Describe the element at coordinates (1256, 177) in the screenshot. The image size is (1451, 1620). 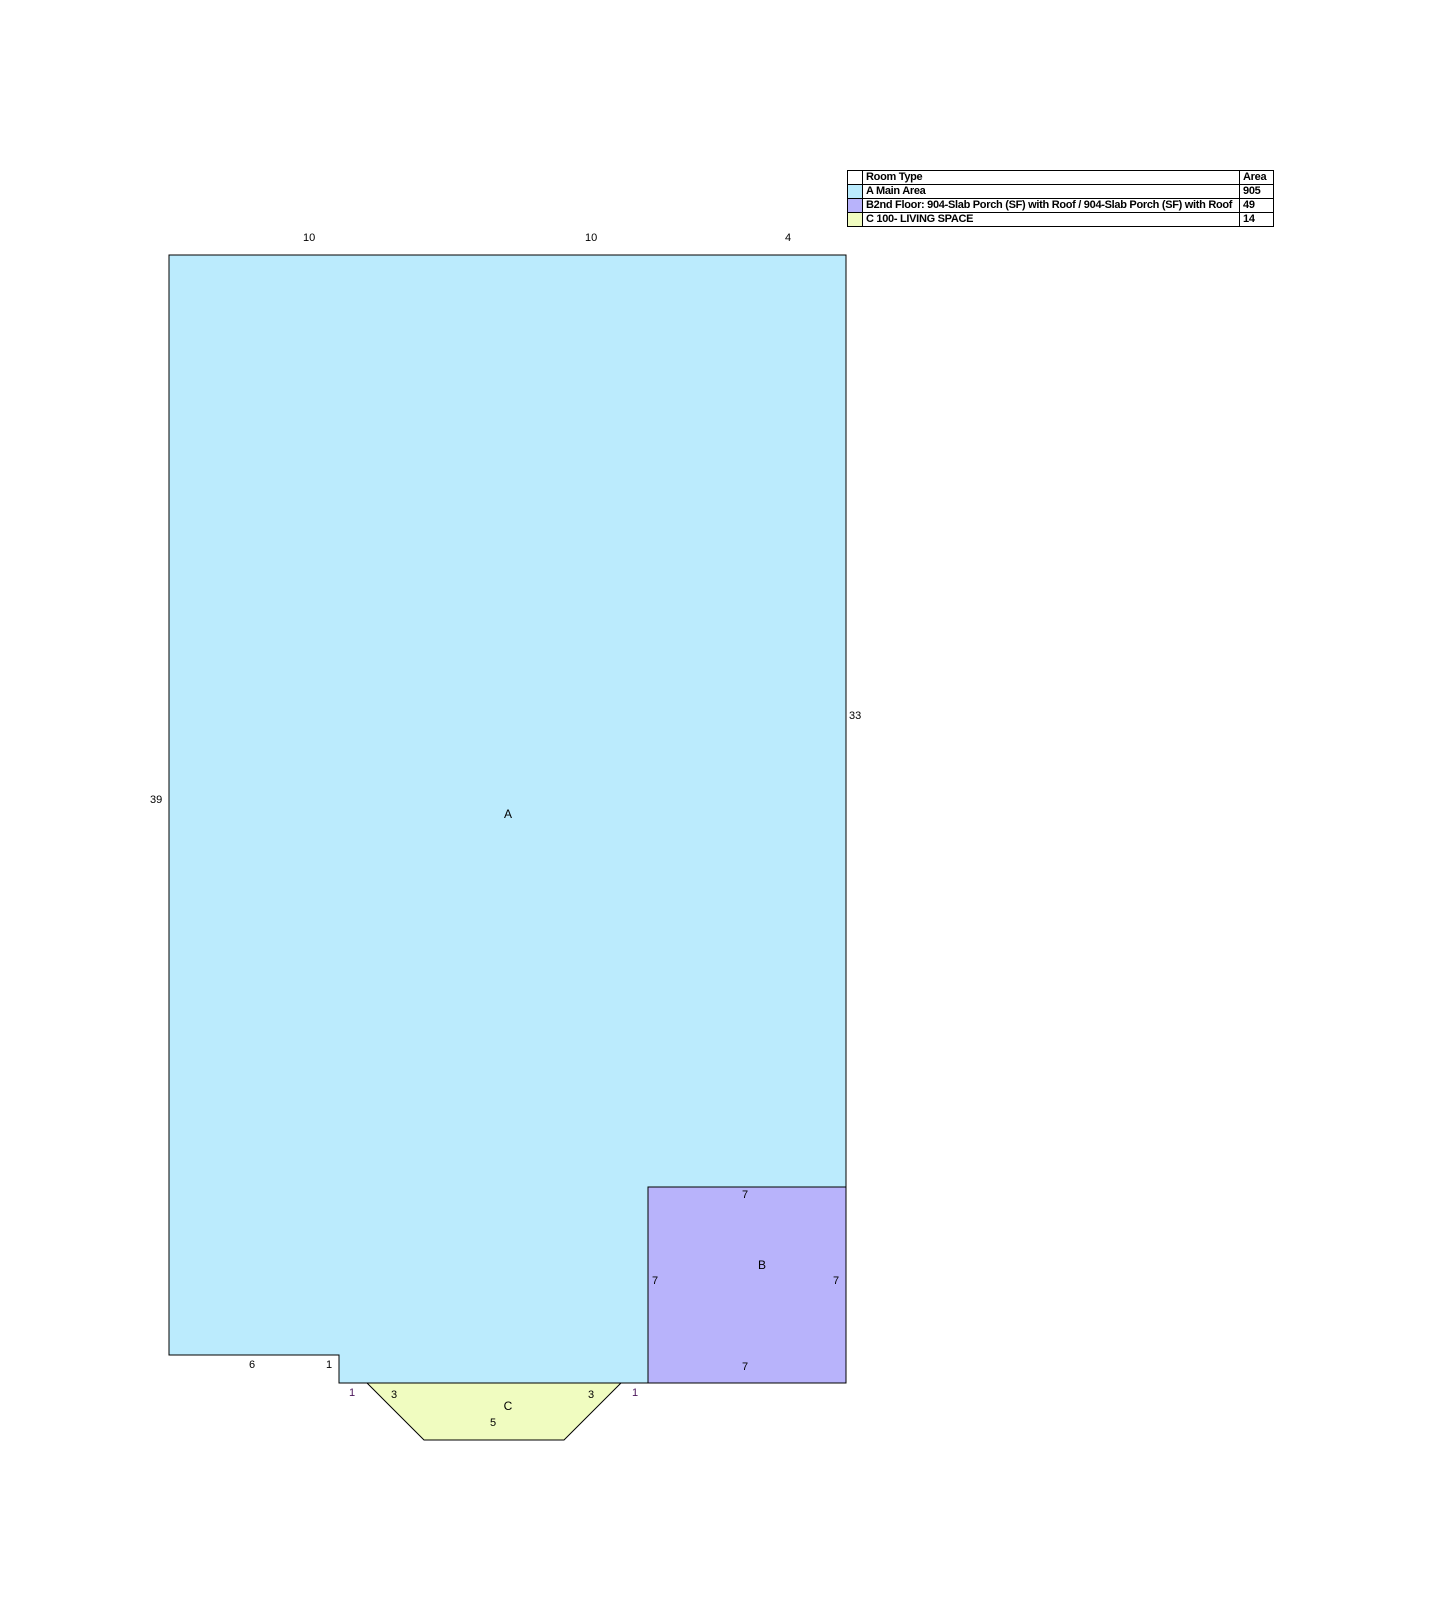
I see `legend-header-area: Area` at that location.